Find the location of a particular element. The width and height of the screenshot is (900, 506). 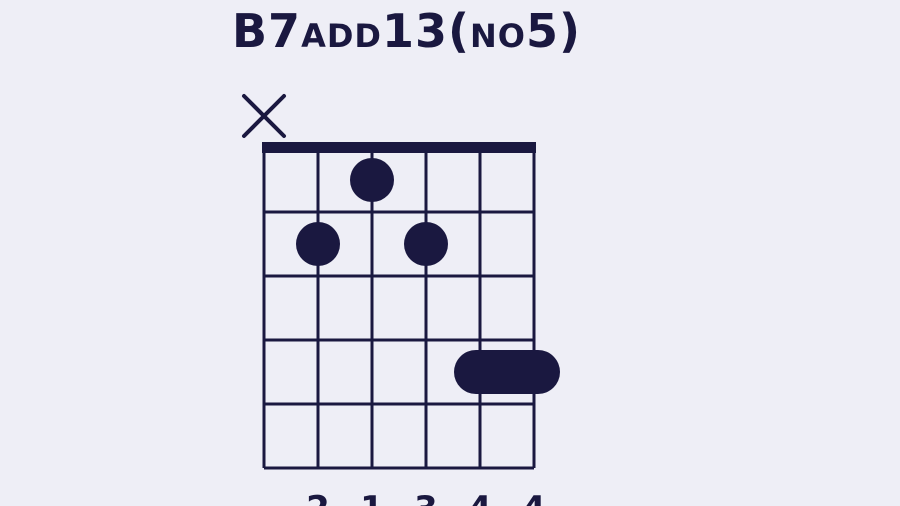

barre-bar is located at coordinates (507, 372).